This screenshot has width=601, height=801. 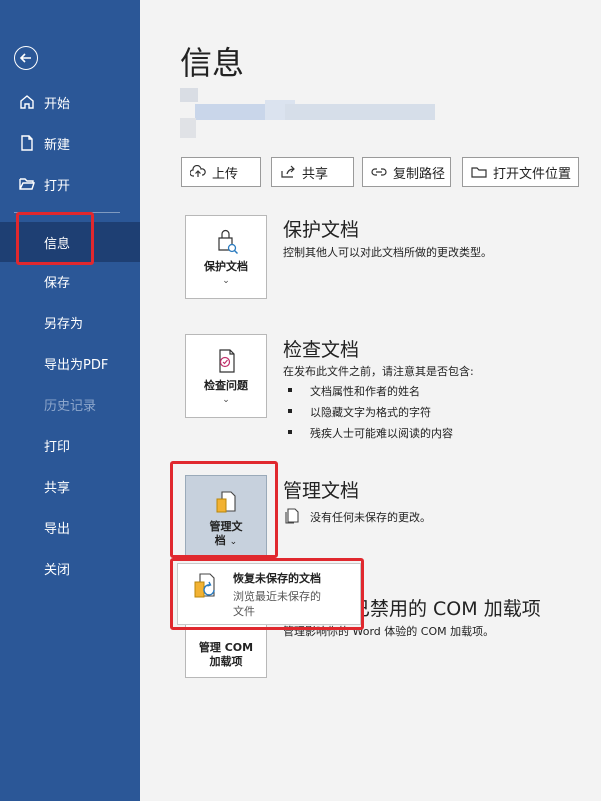 What do you see at coordinates (321, 491) in the screenshot?
I see `manage-document-title: 管理文档` at bounding box center [321, 491].